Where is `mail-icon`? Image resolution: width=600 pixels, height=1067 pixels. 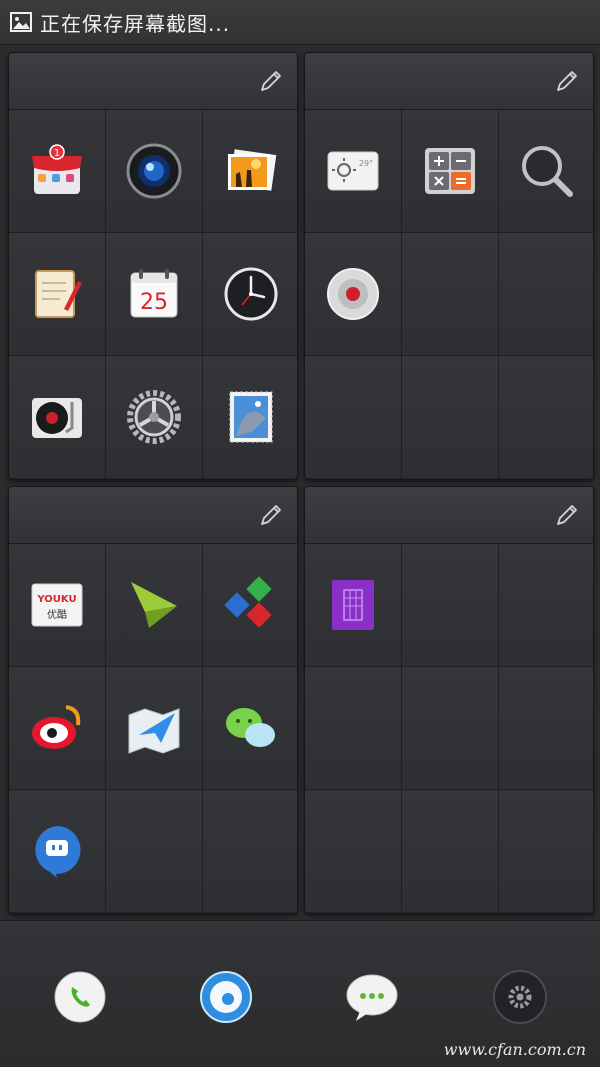
mail-icon is located at coordinates (251, 417).